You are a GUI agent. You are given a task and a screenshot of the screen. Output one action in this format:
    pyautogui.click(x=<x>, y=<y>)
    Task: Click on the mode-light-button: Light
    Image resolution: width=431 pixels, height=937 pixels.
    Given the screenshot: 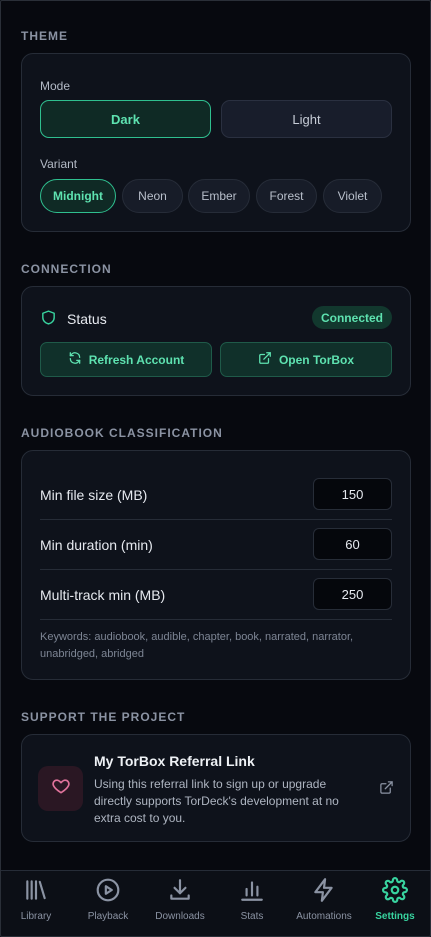 What is the action you would take?
    pyautogui.click(x=306, y=119)
    